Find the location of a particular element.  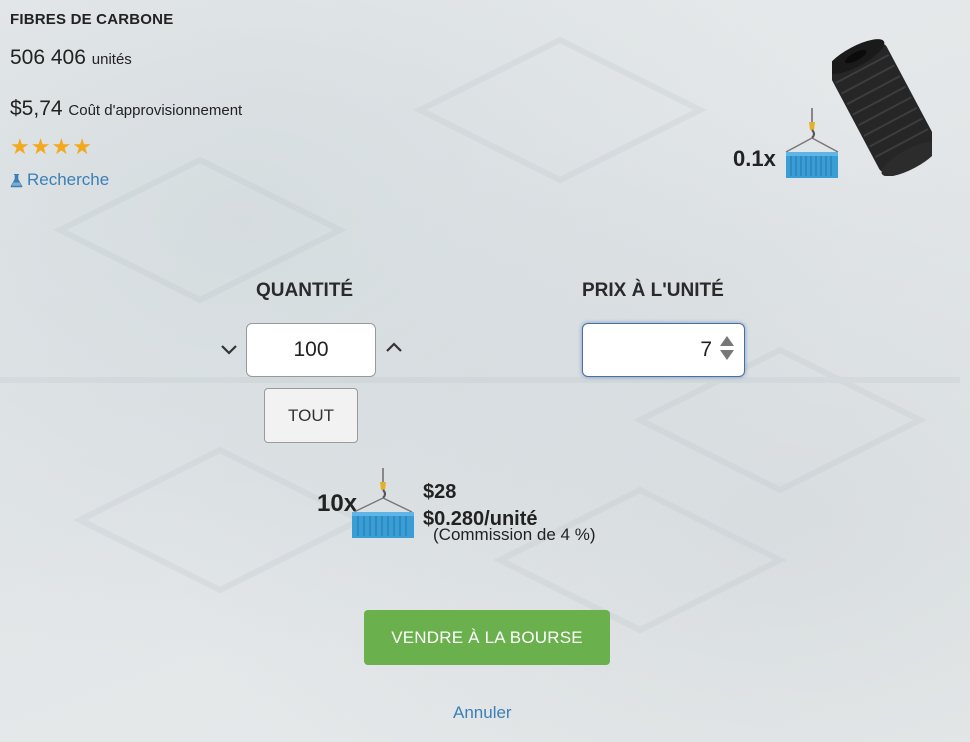

flask-icon is located at coordinates (16, 180).